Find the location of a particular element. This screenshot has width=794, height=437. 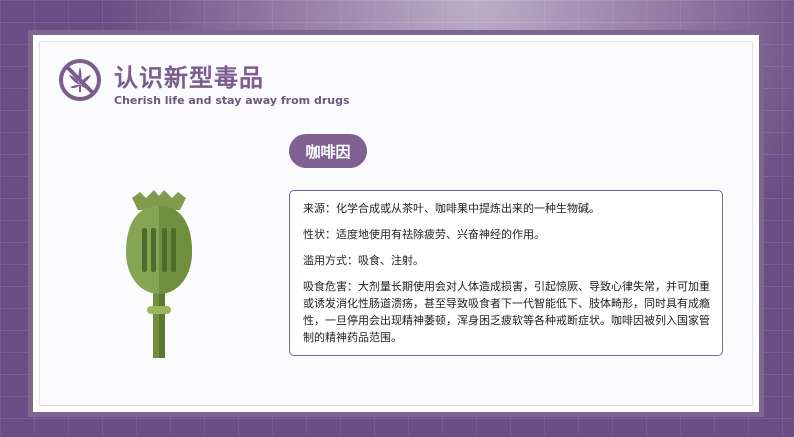

drug-name-badge: 咖啡因 is located at coordinates (328, 151).